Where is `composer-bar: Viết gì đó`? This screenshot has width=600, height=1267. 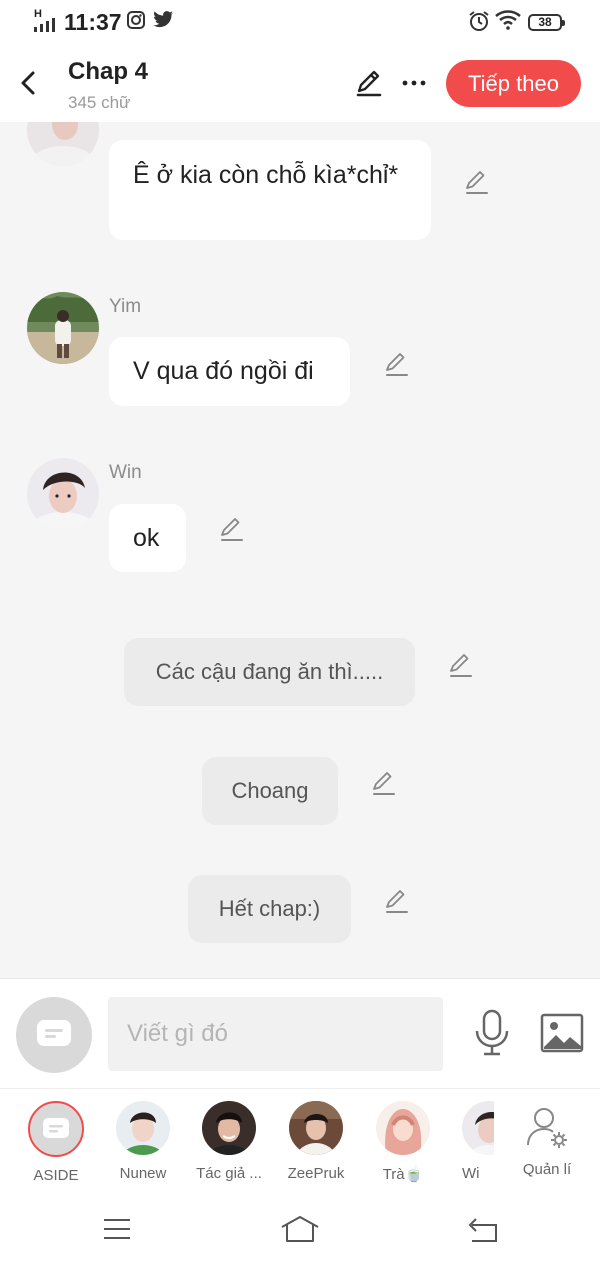
composer-bar: Viết gì đó is located at coordinates (300, 1033).